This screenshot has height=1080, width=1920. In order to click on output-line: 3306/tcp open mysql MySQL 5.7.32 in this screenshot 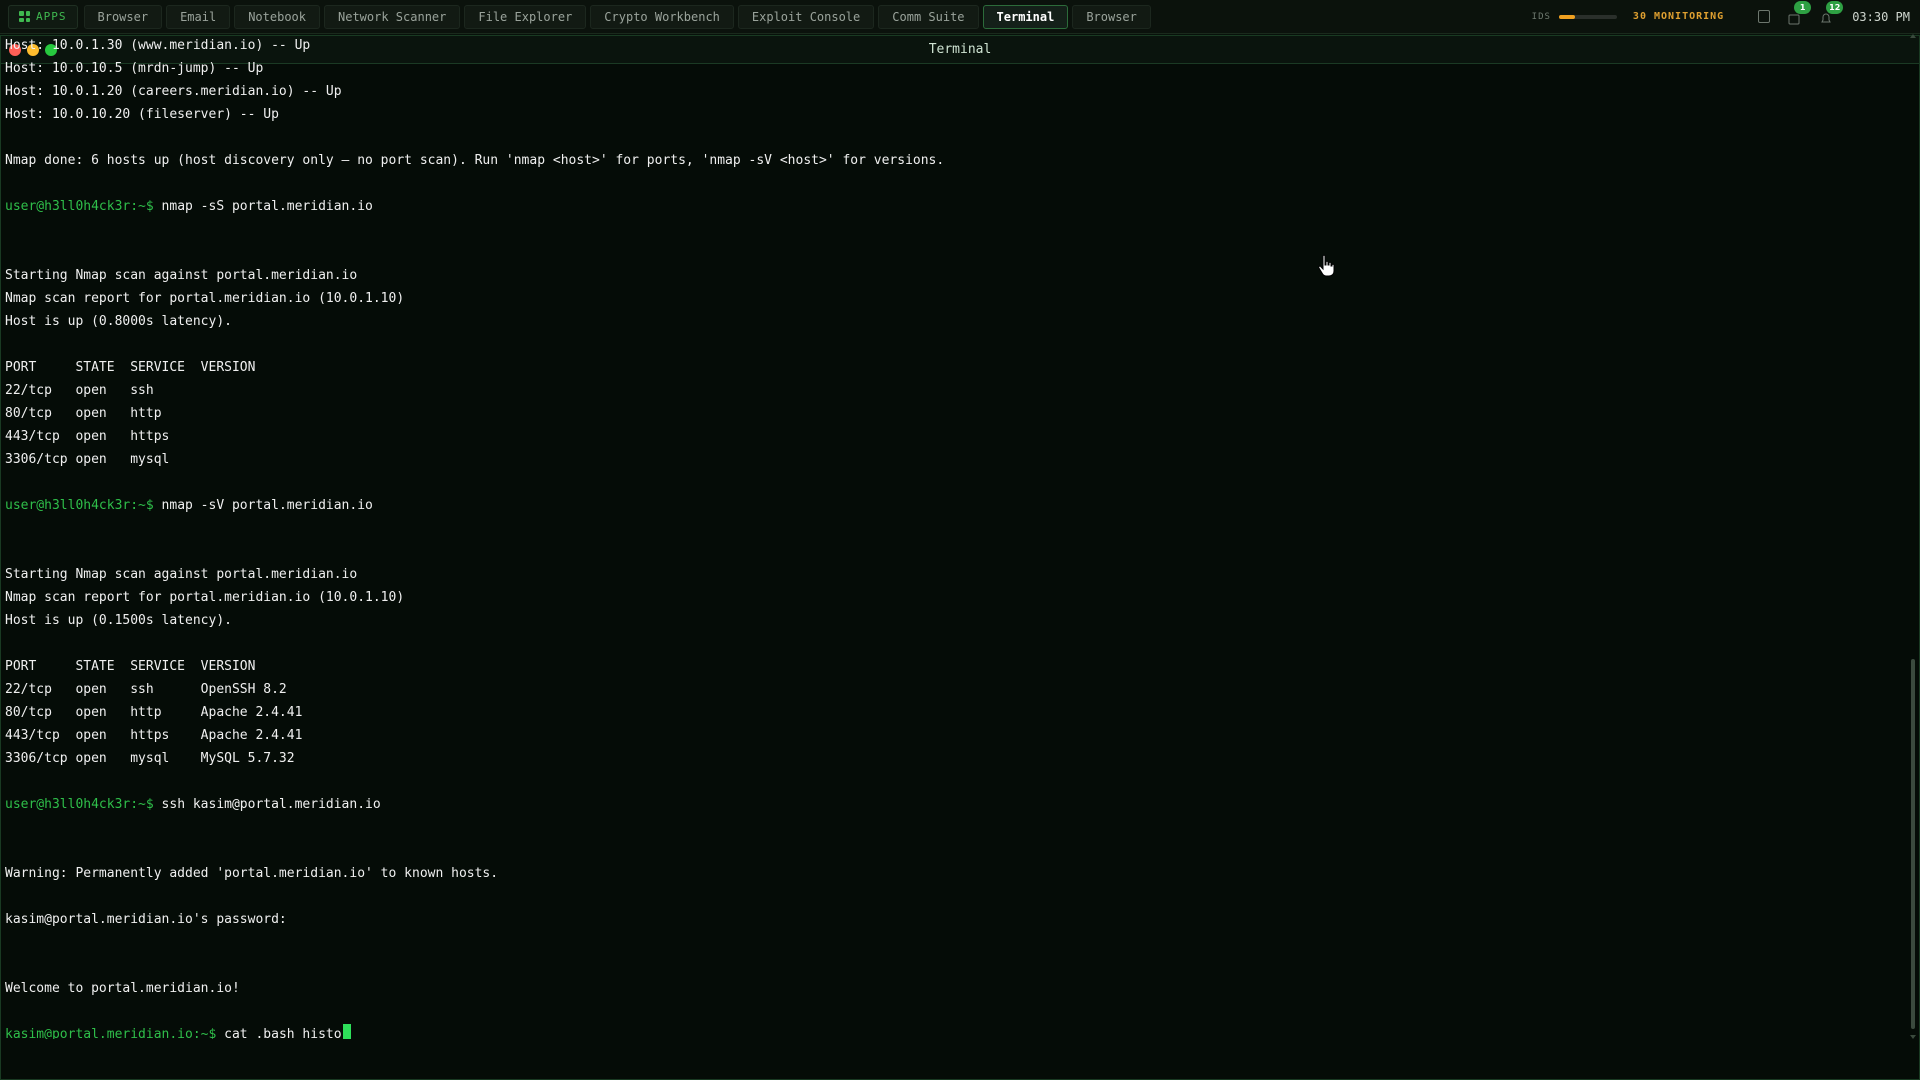, I will do `click(950, 758)`.